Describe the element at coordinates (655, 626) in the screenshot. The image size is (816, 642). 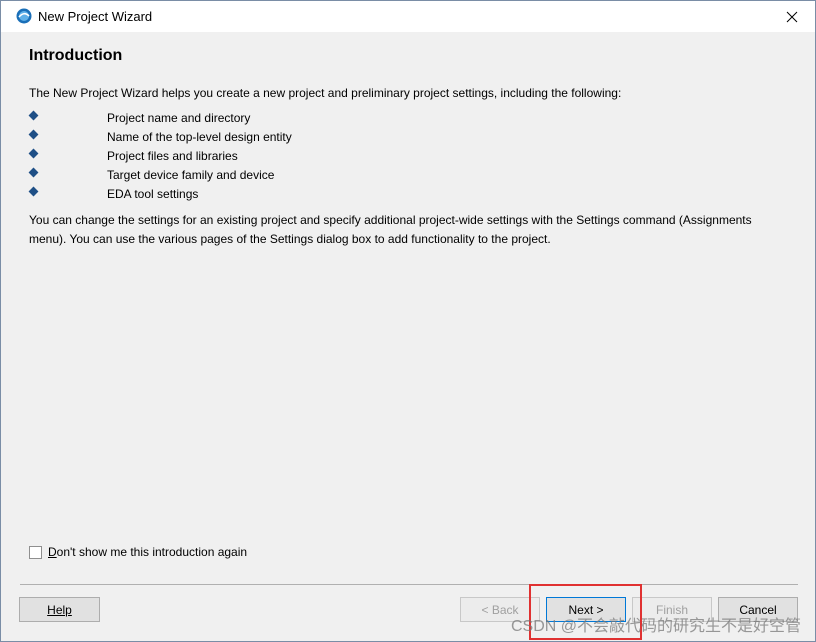
I see `watermark: CSDN @不会敲代码的研究生不是好空管` at that location.